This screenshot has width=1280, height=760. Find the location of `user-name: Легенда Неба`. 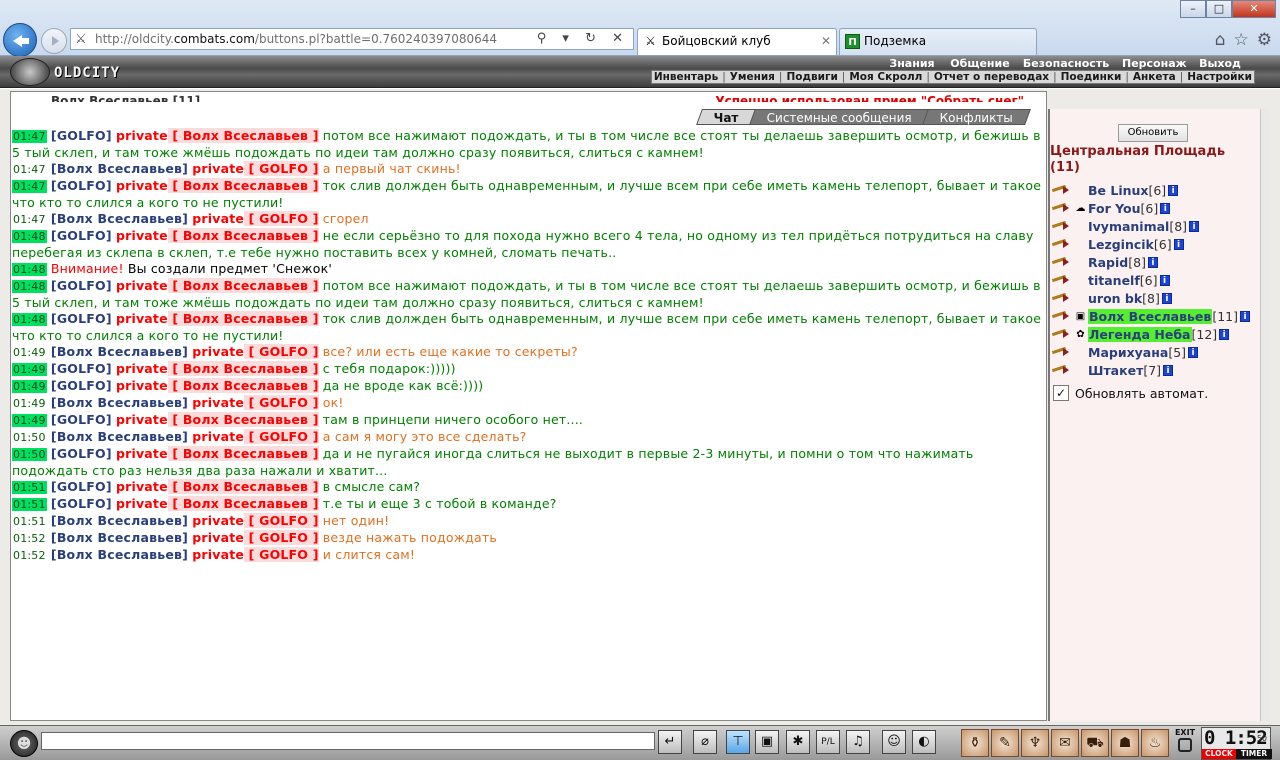

user-name: Легенда Неба is located at coordinates (1140, 334).